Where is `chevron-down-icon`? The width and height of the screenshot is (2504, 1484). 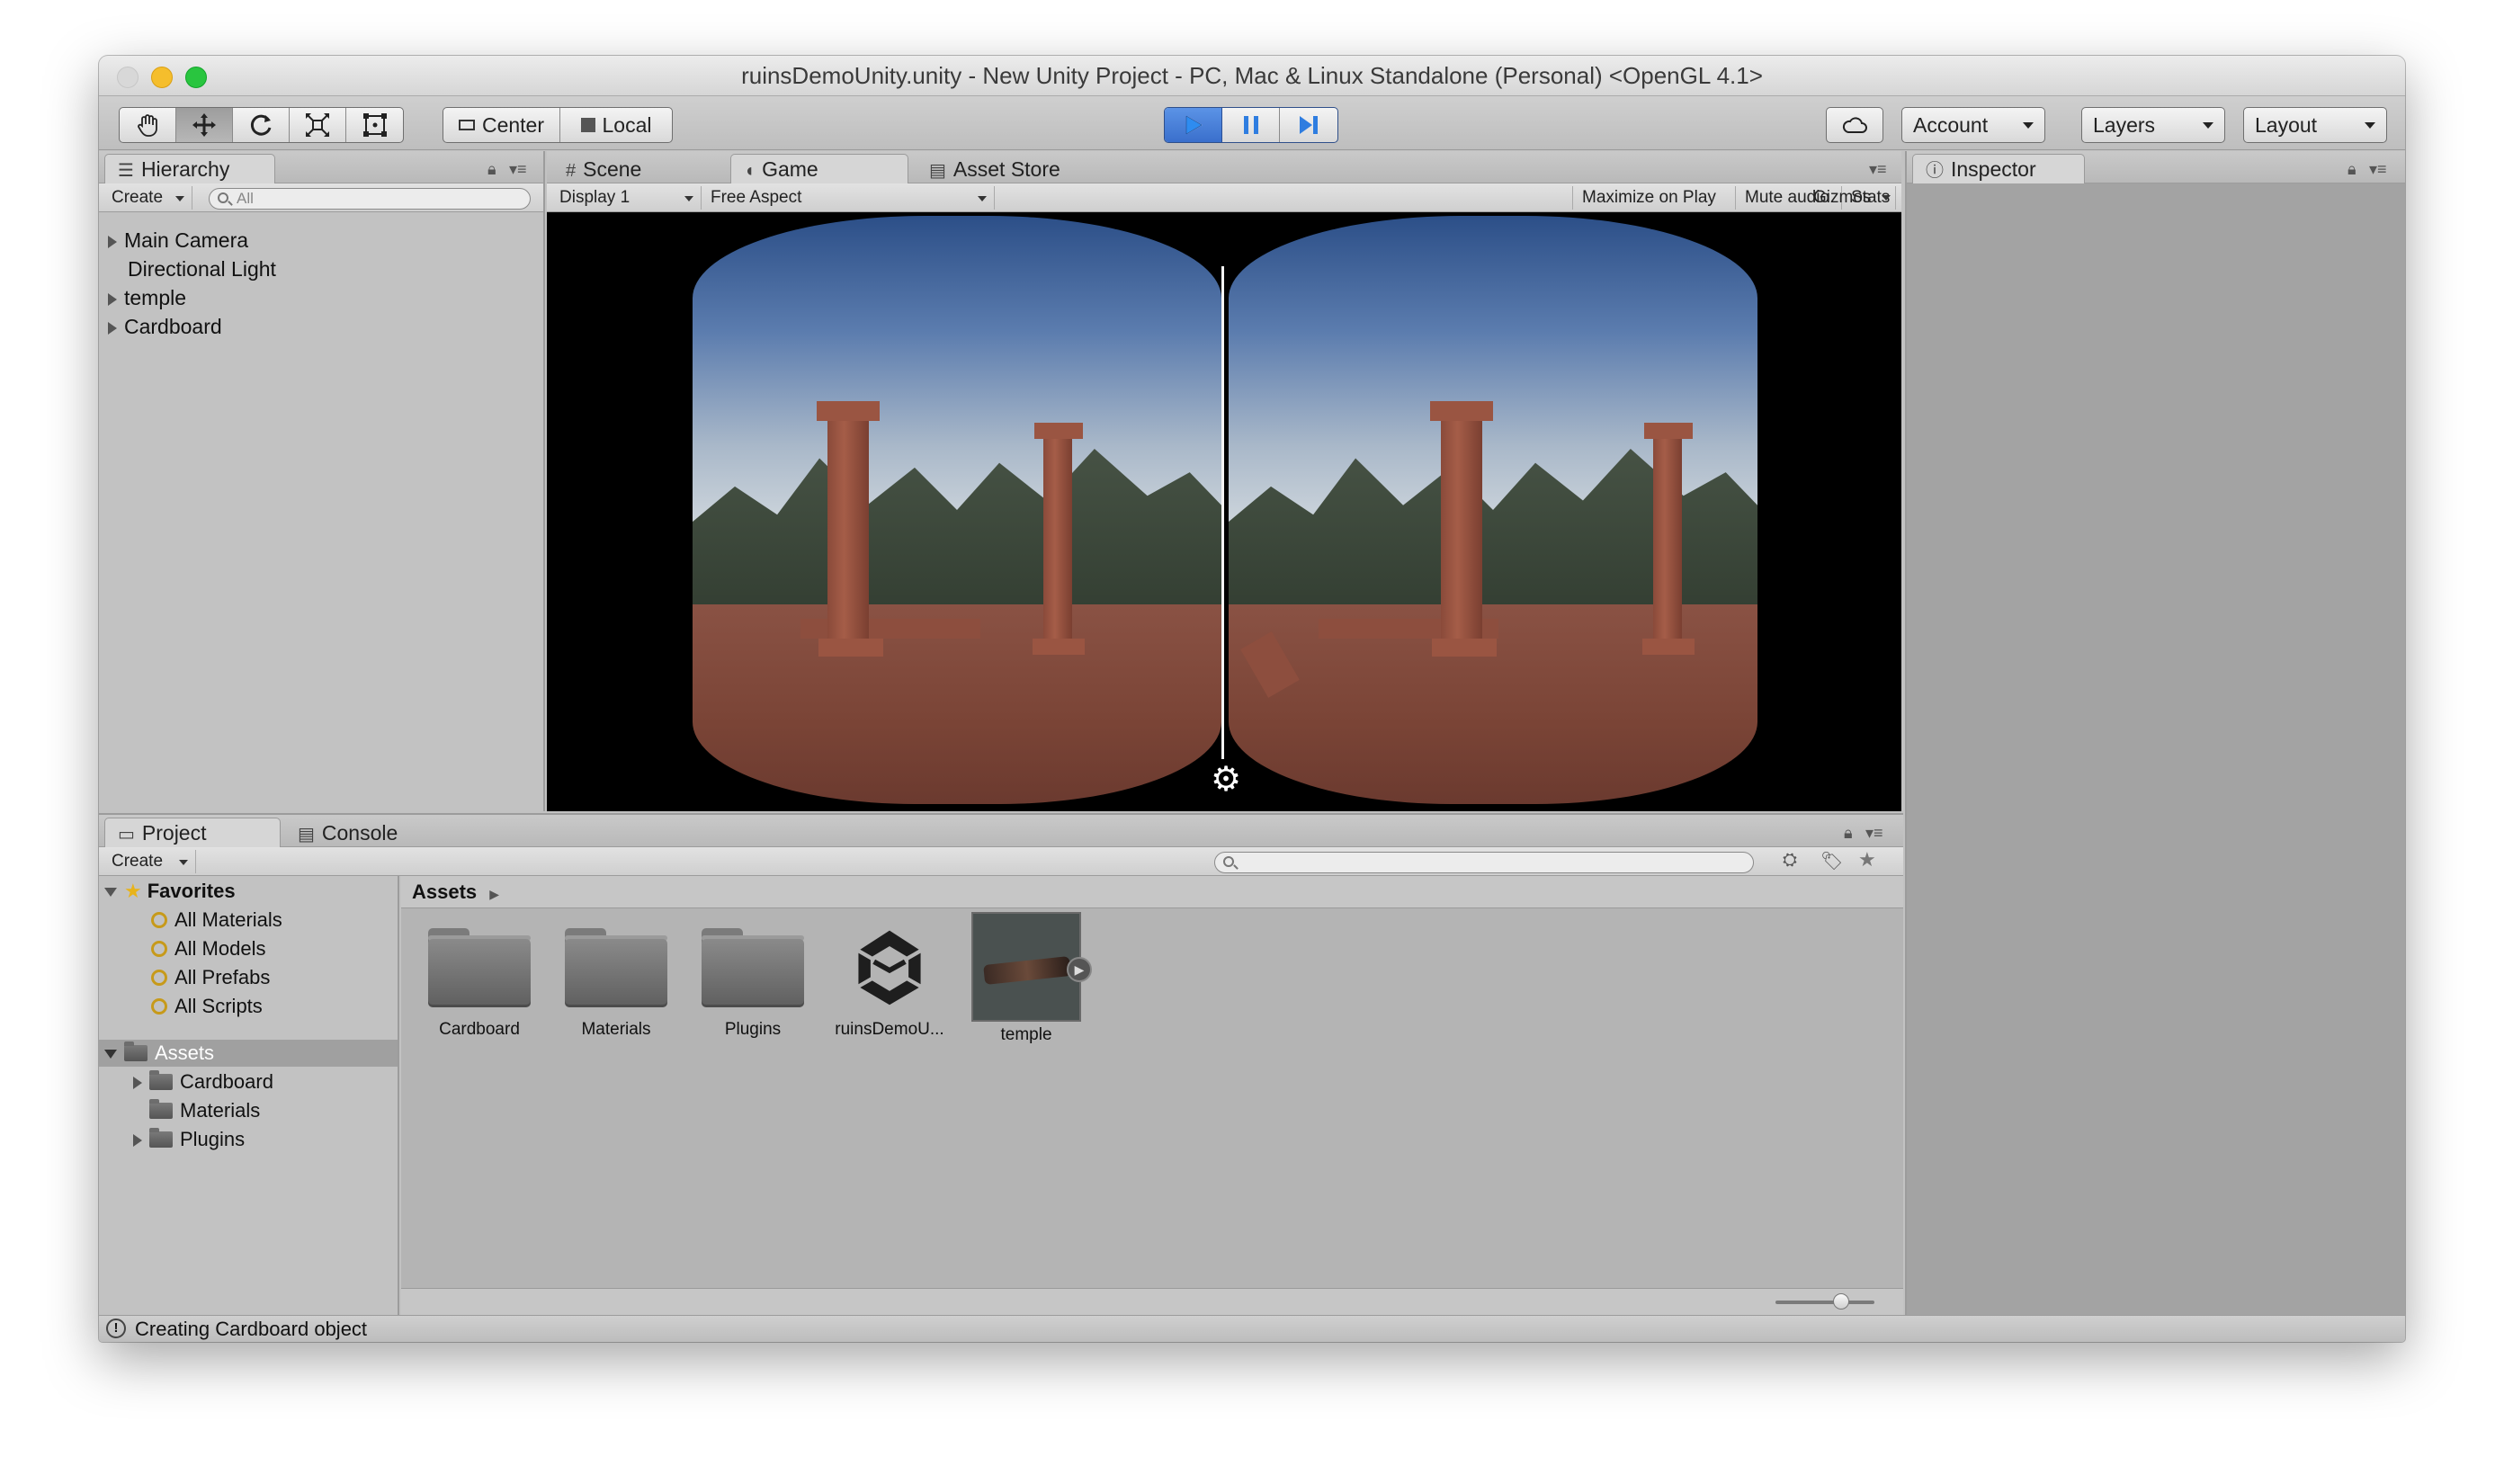
chevron-down-icon is located at coordinates (1886, 198).